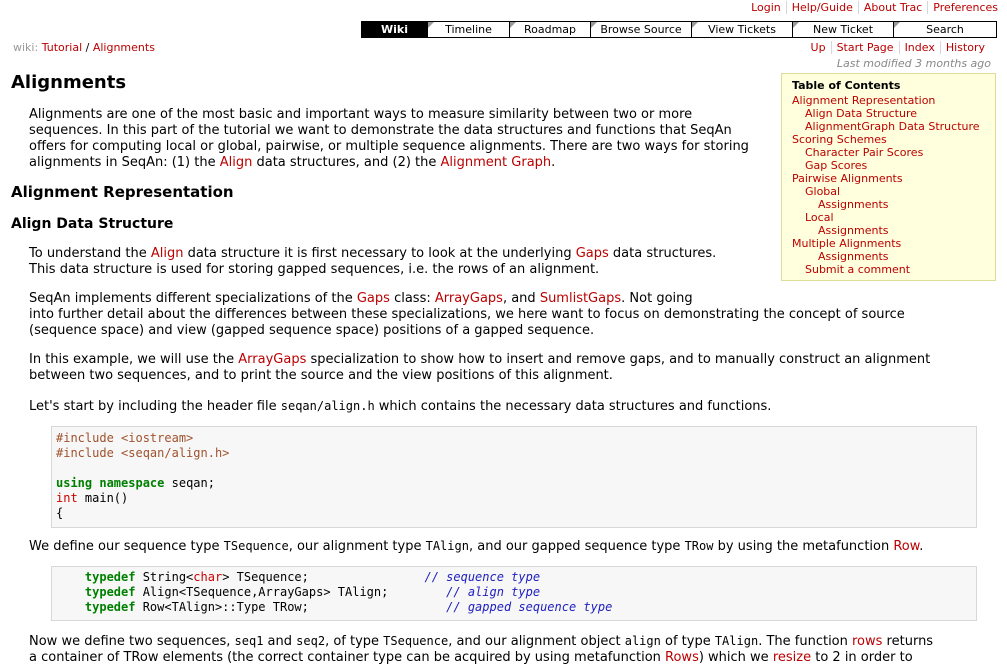 The width and height of the screenshot is (1007, 667). I want to click on text: Now we define two sequences,, so click(132, 641).